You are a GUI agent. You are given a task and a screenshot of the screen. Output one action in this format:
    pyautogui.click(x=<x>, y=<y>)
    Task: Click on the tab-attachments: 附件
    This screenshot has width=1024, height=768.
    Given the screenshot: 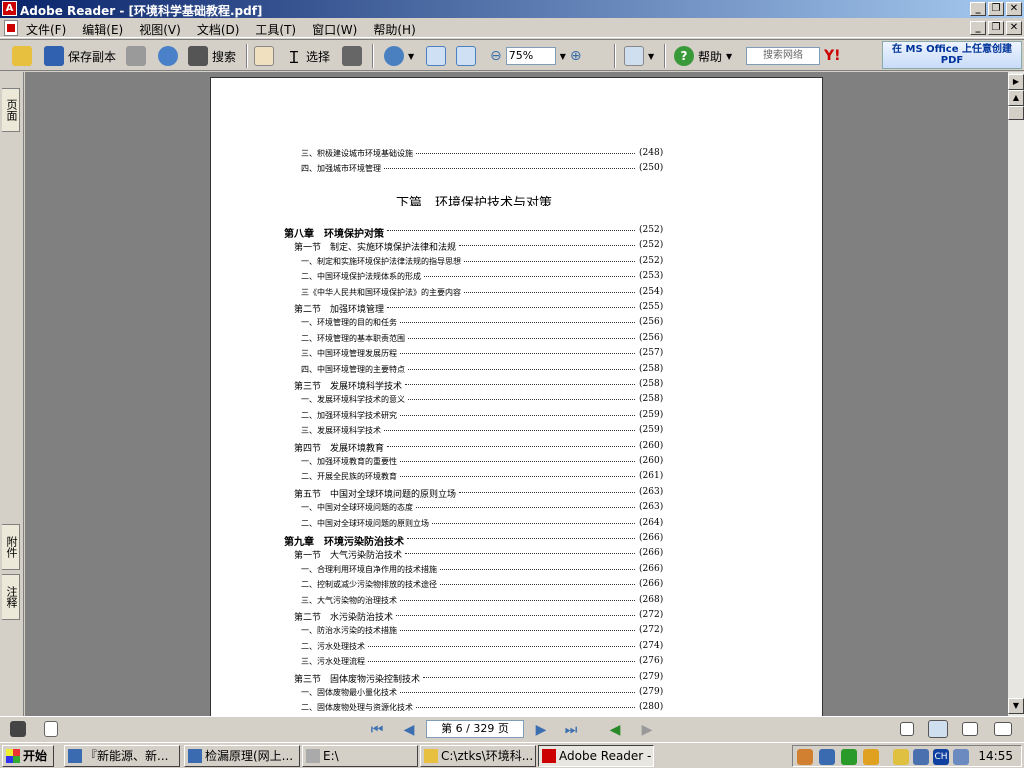 What is the action you would take?
    pyautogui.click(x=11, y=547)
    